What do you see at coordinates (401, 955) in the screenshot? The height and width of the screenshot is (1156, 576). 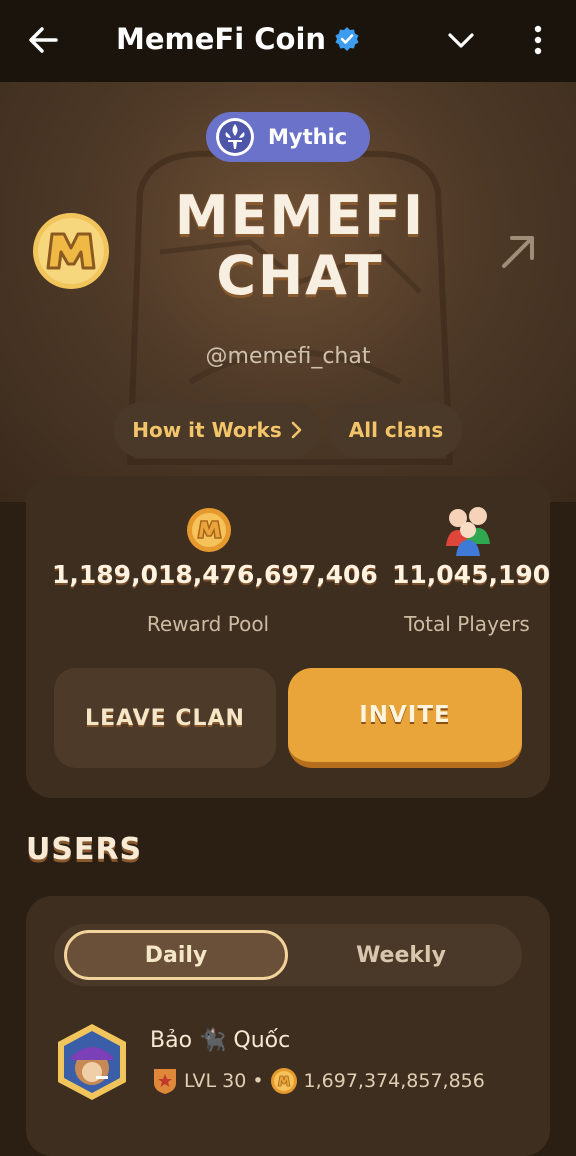 I see `tab-weekly: Weekly` at bounding box center [401, 955].